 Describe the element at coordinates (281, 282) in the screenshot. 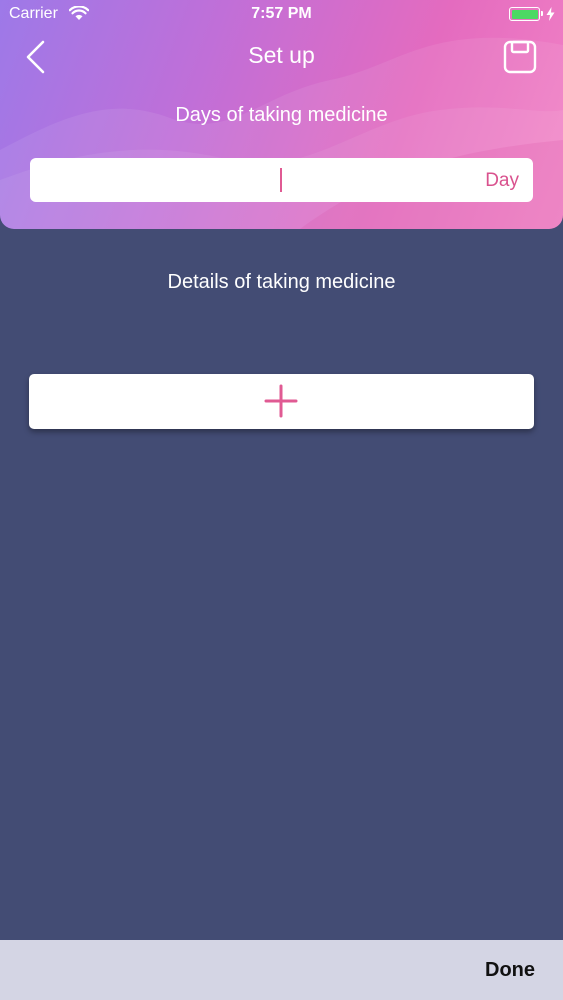

I see `details-section-label: Details of taking medicine` at that location.